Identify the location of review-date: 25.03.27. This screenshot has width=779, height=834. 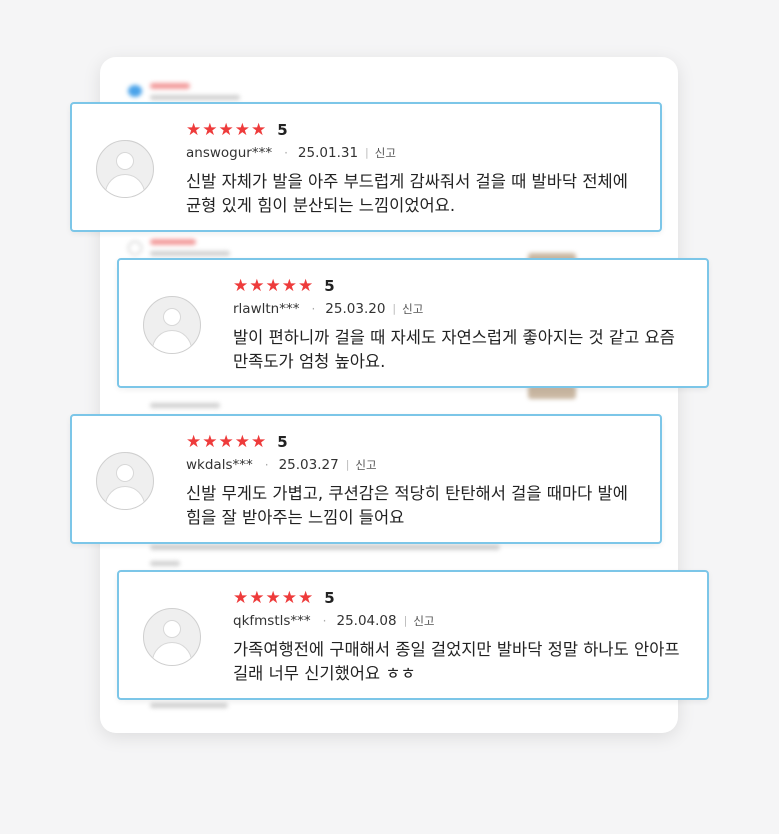
(308, 465).